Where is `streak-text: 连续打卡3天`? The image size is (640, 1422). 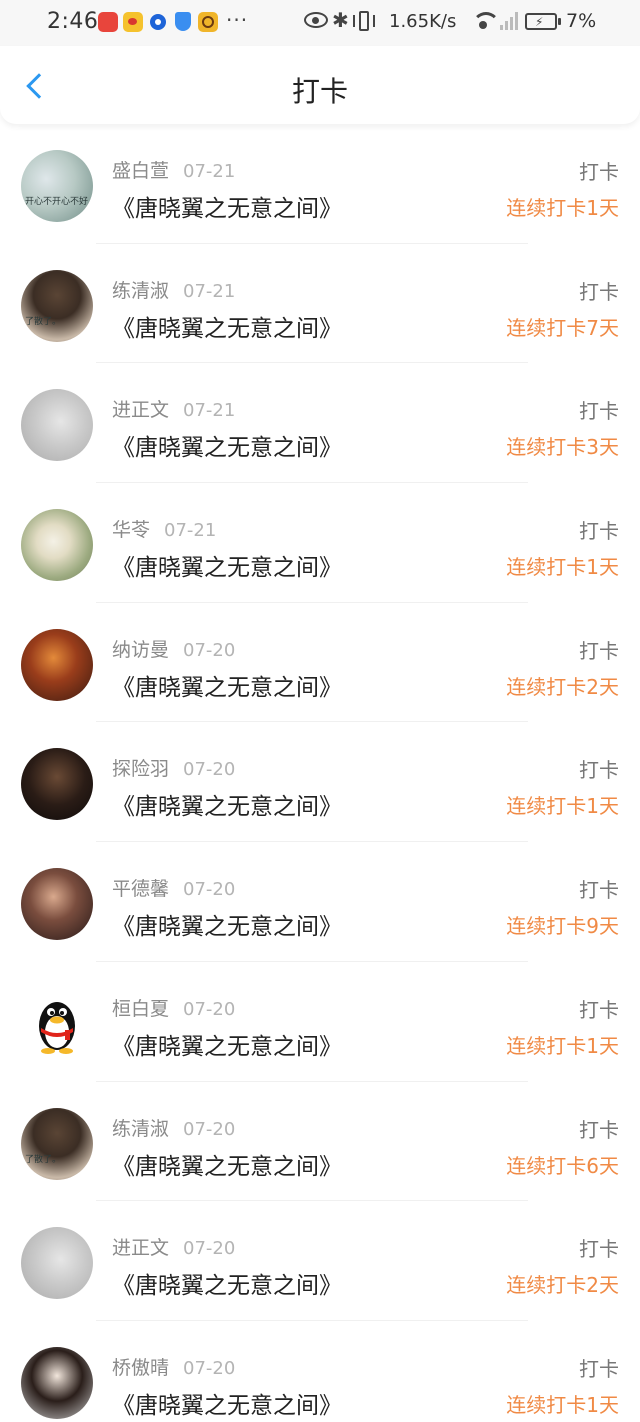
streak-text: 连续打卡3天 is located at coordinates (562, 447).